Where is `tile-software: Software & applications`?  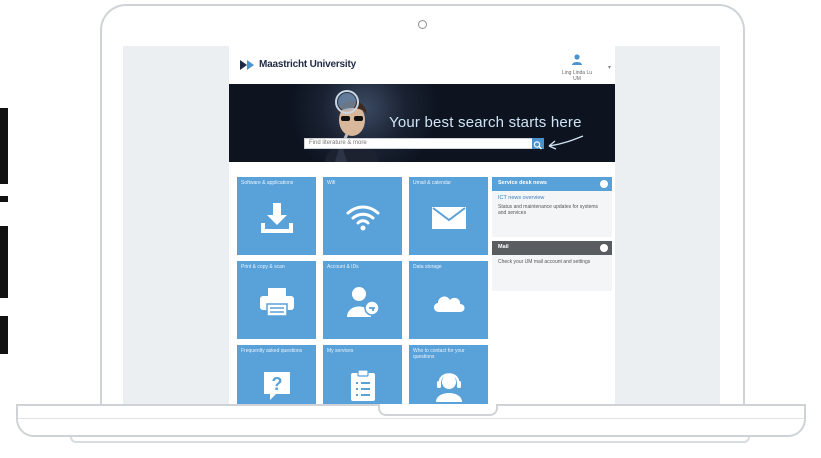
tile-software: Software & applications is located at coordinates (276, 216).